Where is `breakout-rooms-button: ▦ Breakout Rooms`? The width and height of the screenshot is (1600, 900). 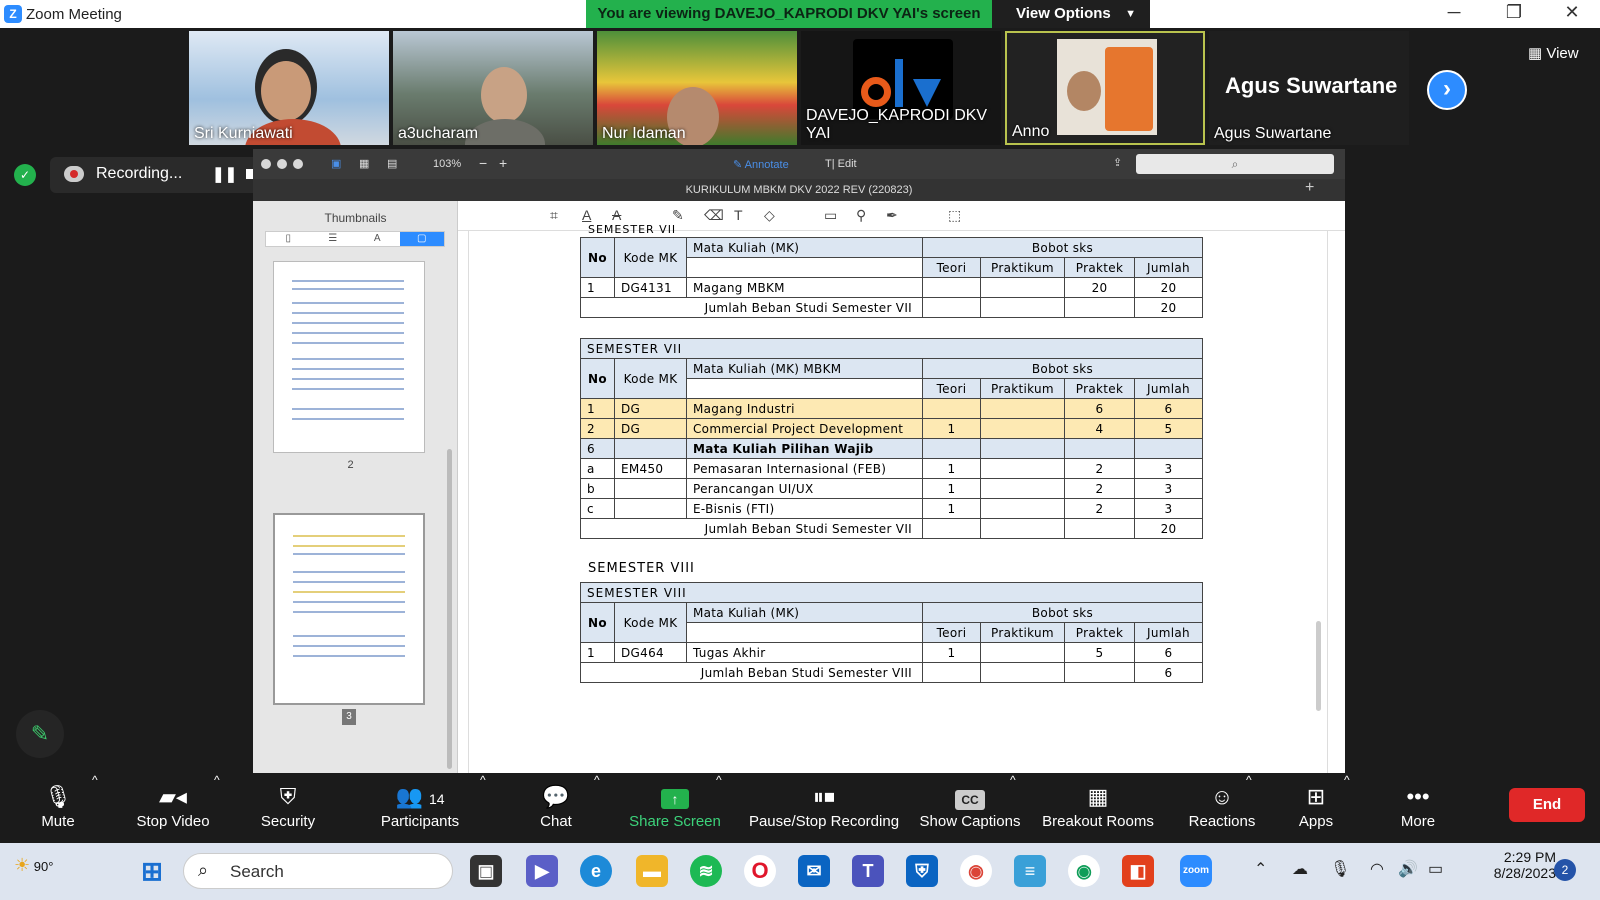 breakout-rooms-button: ▦ Breakout Rooms is located at coordinates (1098, 809).